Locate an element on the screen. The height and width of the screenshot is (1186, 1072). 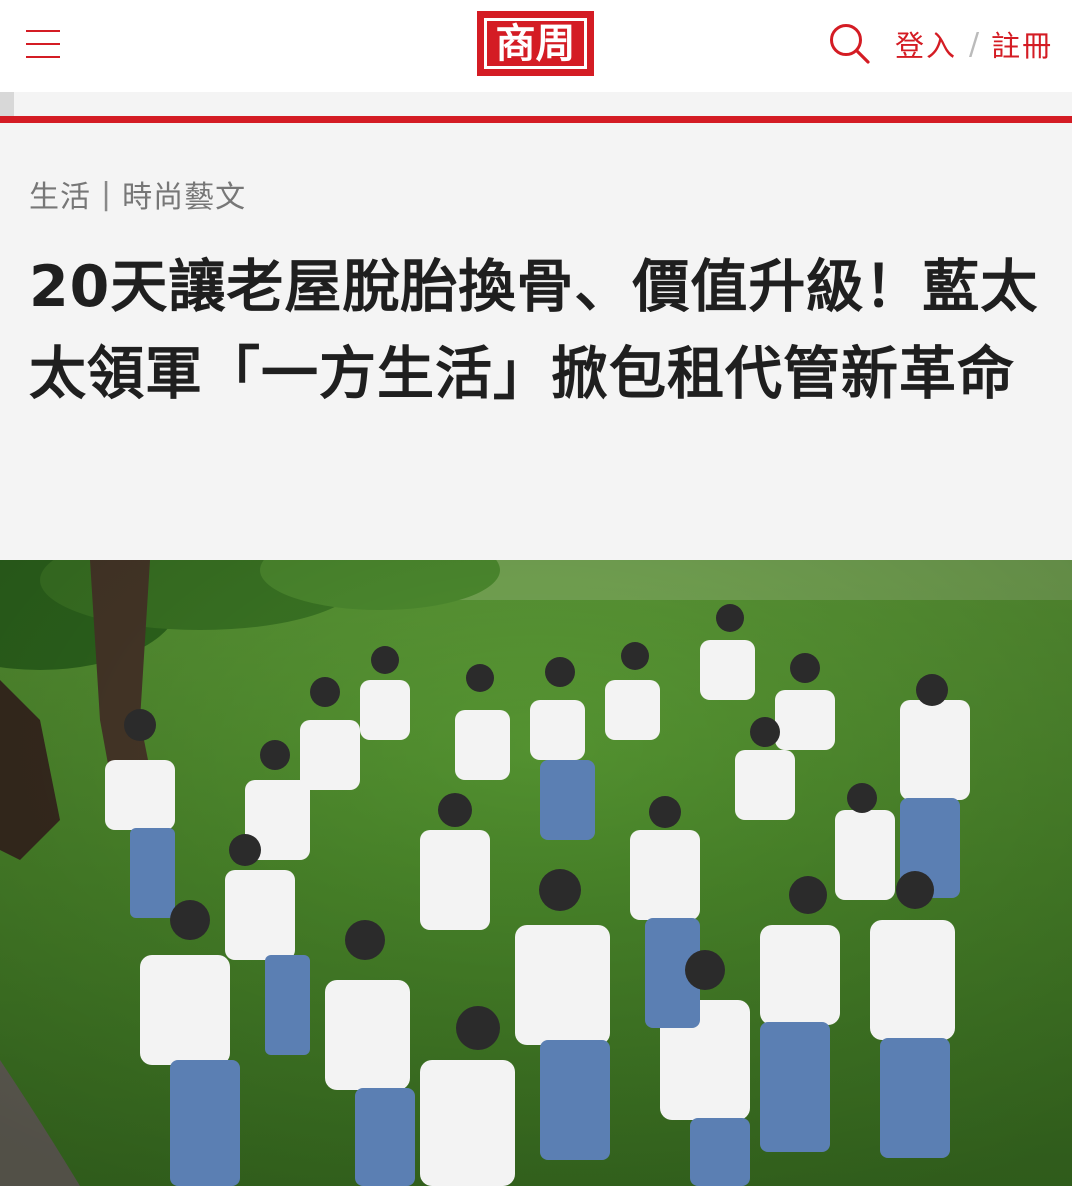
site-header: 商周 登入 / 註冊 is located at coordinates (536, 46).